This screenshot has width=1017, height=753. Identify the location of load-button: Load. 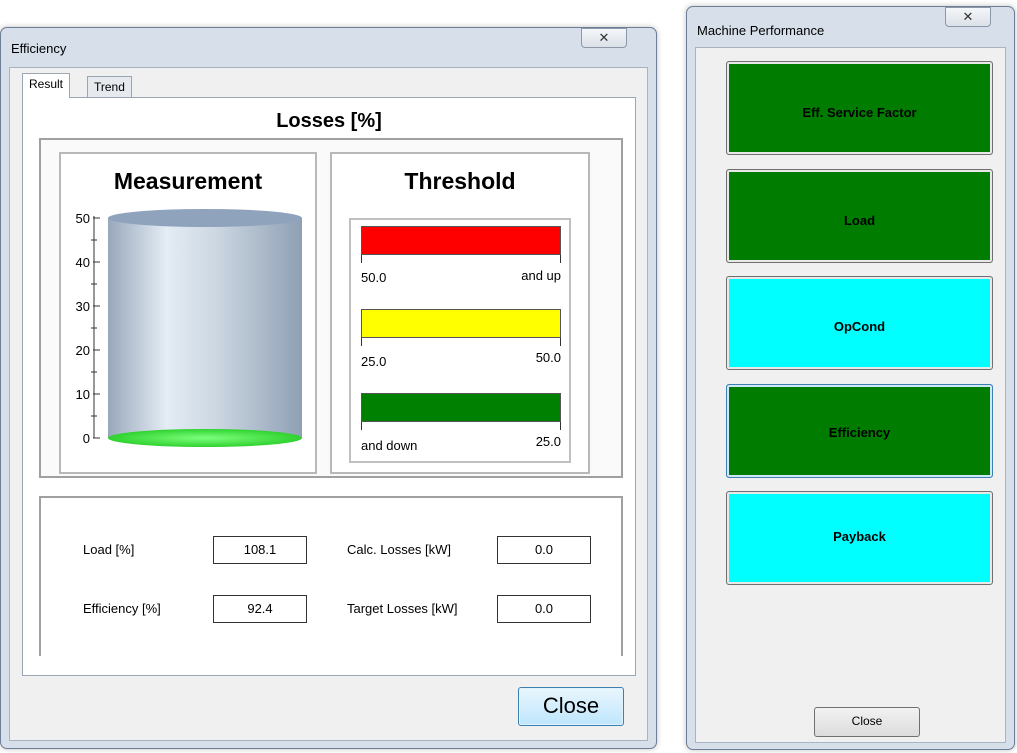
(859, 216).